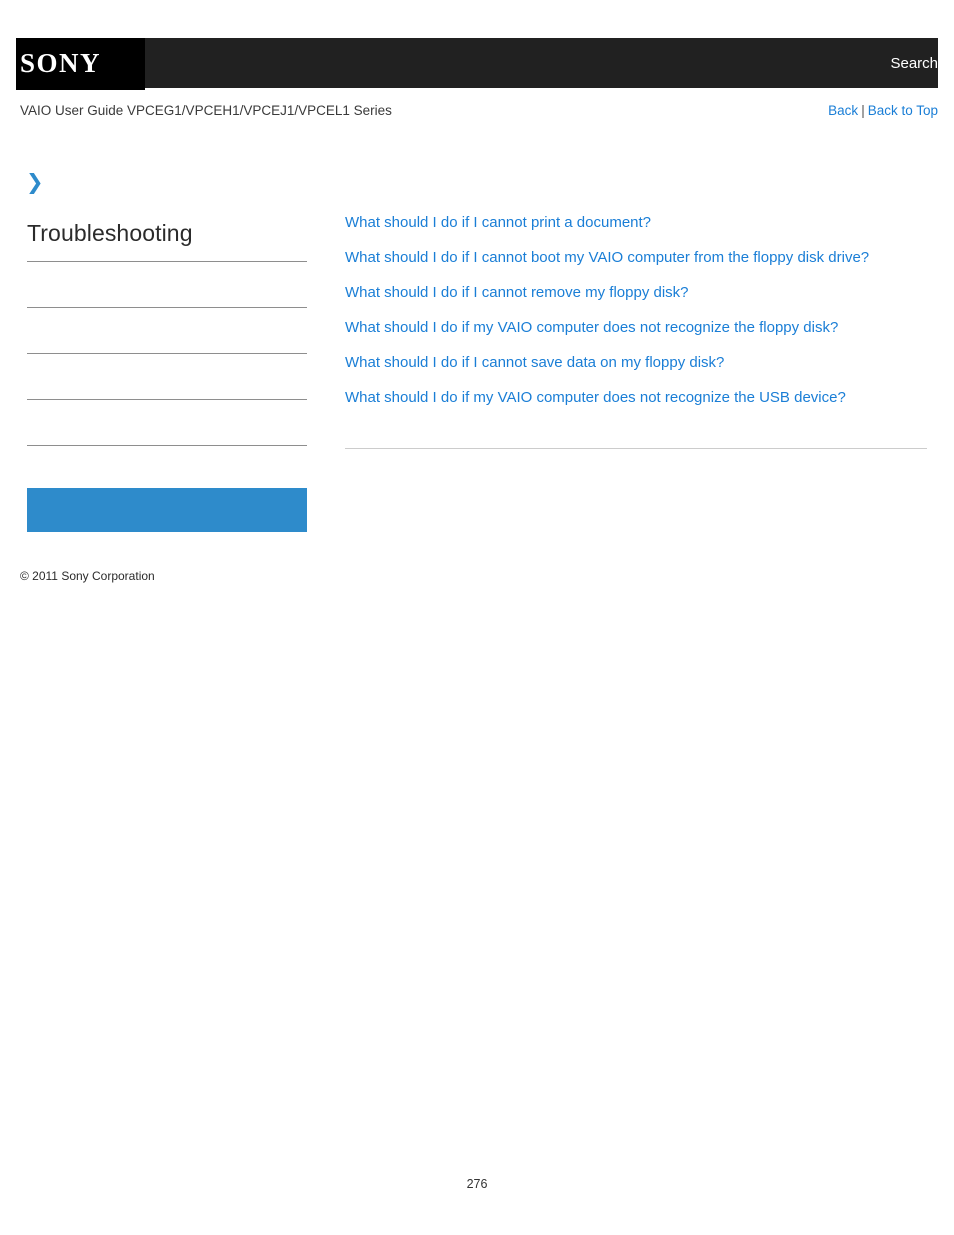  I want to click on sidebar-highlight-block, so click(167, 510).